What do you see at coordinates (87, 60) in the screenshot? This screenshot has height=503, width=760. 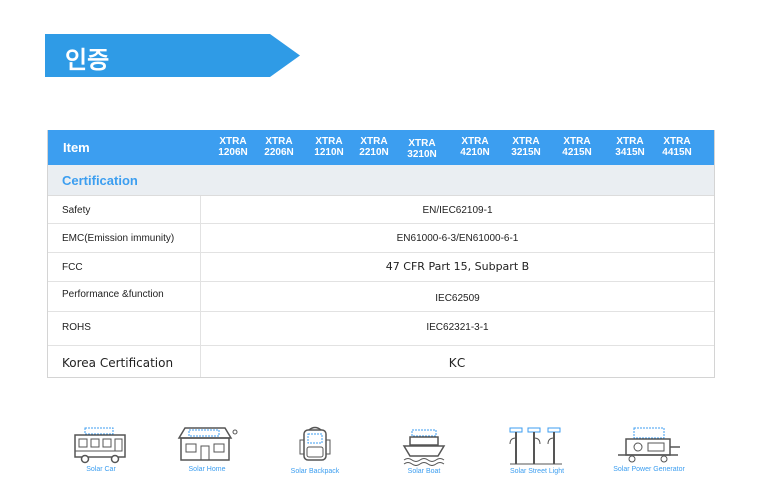 I see `page-title: 인증` at bounding box center [87, 60].